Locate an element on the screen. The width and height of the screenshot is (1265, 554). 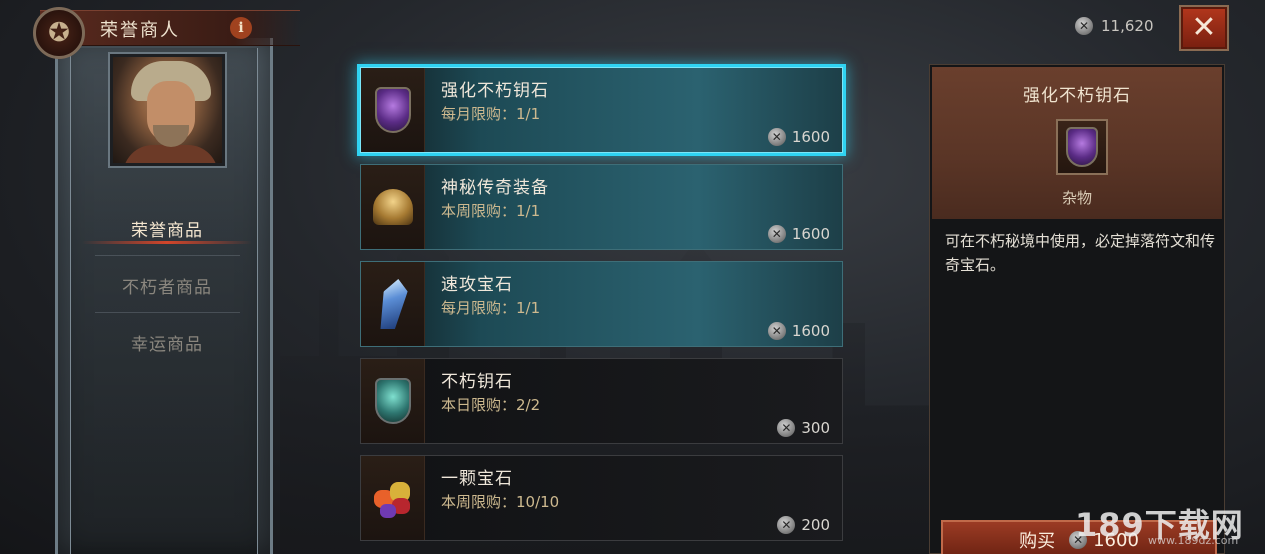
item-price-value: 300 is located at coordinates (815, 428).